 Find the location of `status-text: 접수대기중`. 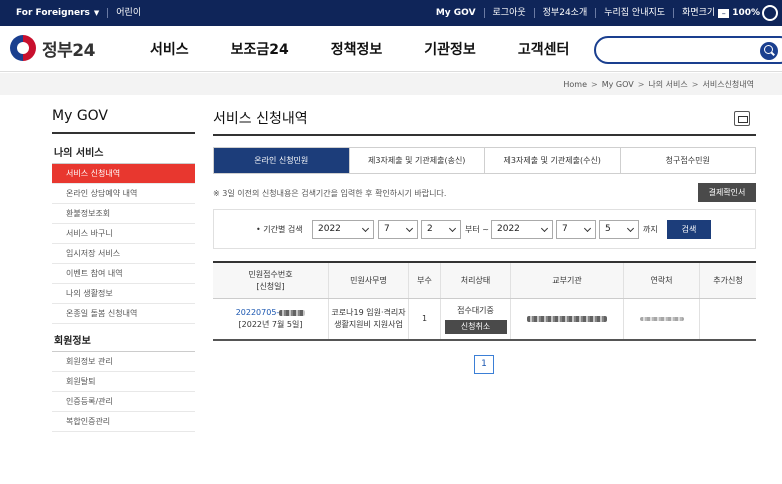

status-text: 접수대기중 is located at coordinates (475, 310).